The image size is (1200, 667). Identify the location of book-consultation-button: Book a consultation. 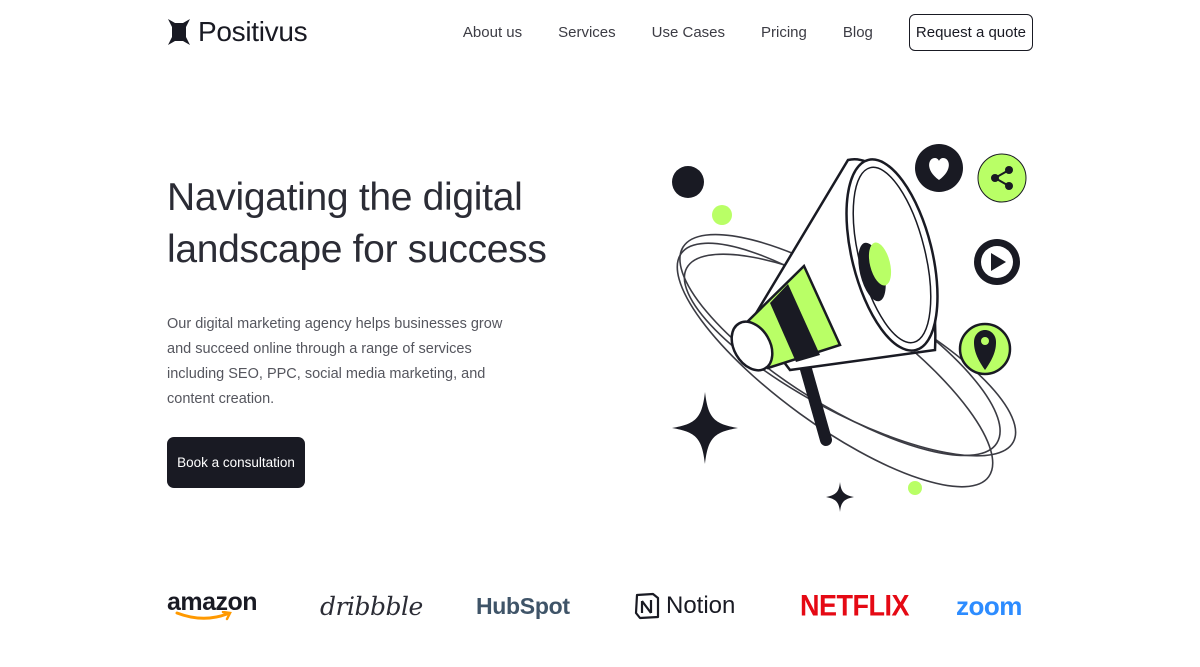
(236, 462).